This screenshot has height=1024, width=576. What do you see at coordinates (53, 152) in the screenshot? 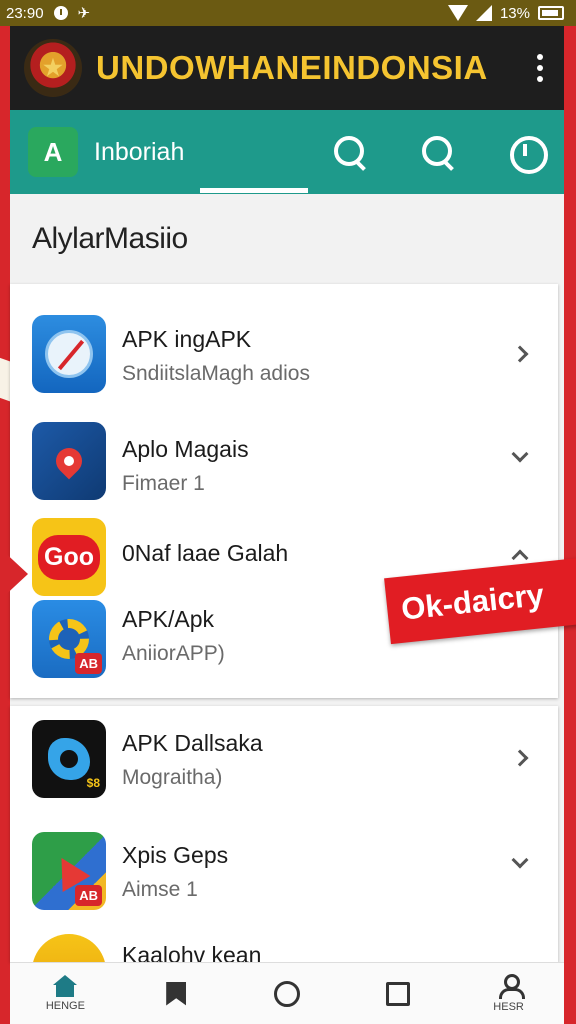
I see `tab-logo-icon: A` at bounding box center [53, 152].